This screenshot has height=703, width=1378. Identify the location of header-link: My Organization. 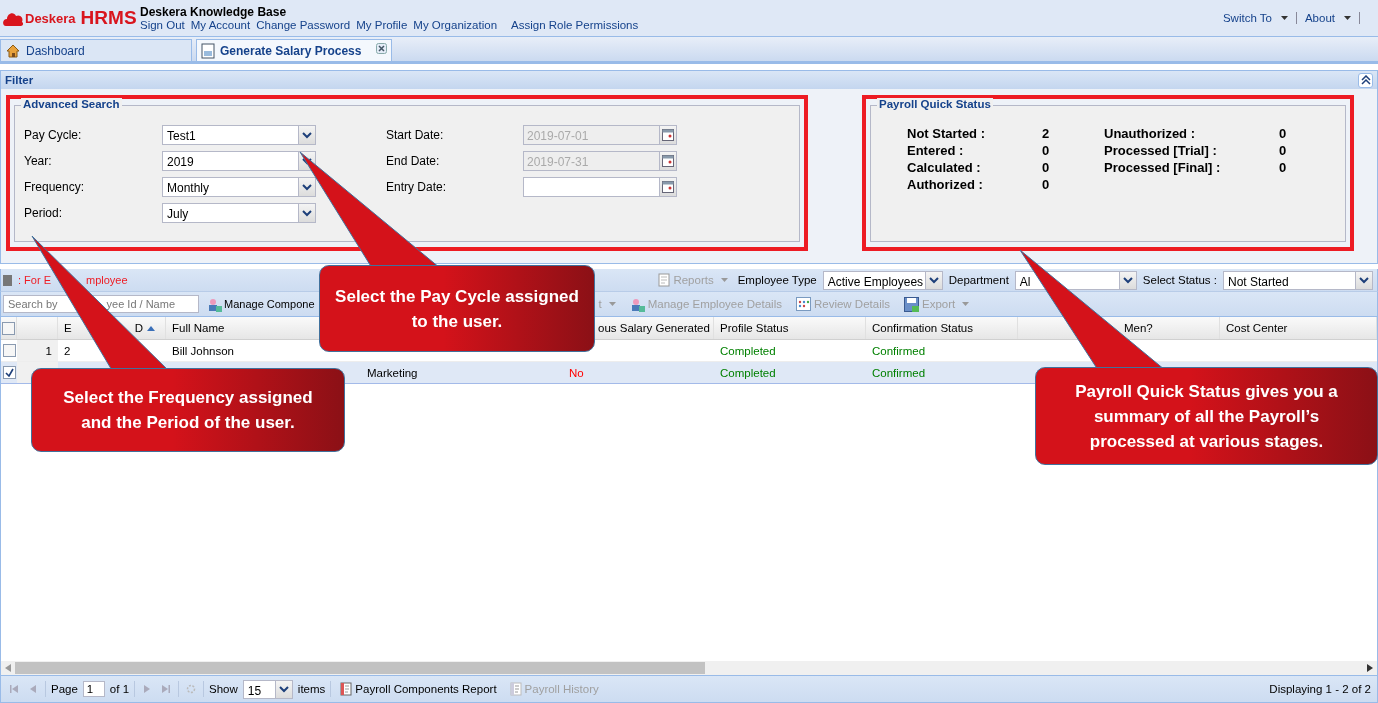
(455, 25).